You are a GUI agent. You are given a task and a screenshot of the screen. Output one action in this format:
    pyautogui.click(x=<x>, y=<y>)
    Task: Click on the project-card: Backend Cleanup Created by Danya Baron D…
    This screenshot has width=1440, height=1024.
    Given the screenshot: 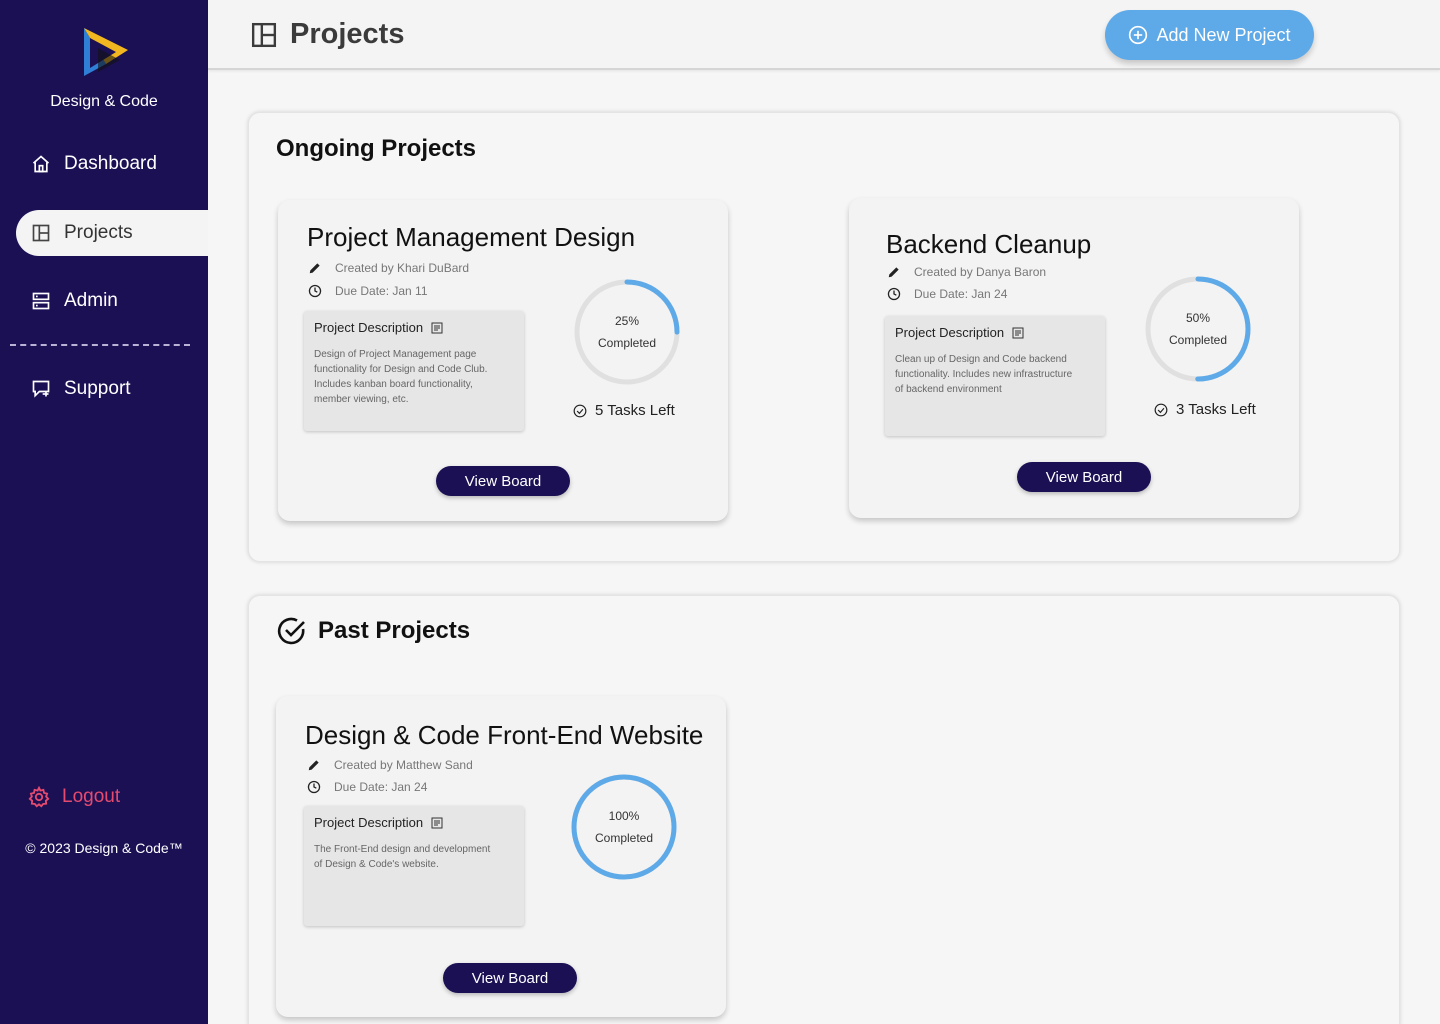 What is the action you would take?
    pyautogui.click(x=1074, y=358)
    